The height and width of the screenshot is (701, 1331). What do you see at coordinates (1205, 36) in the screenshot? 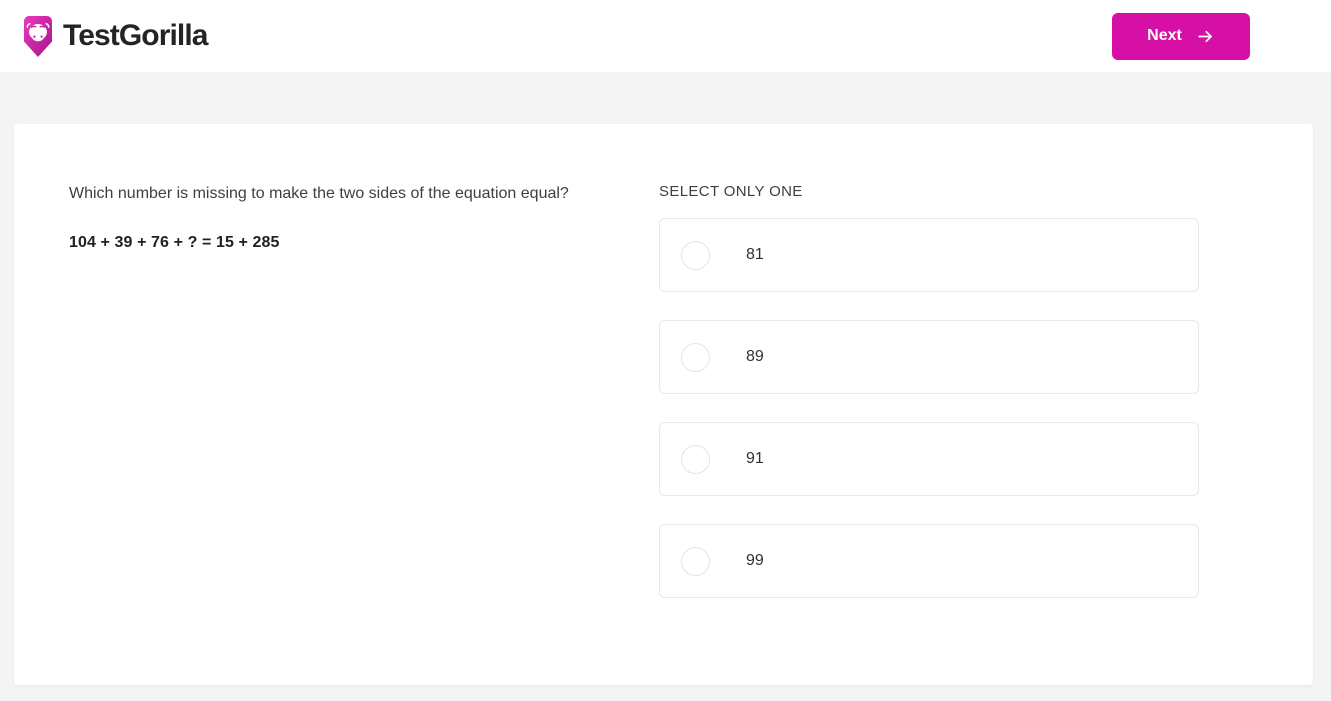
I see `arrow-right-icon` at bounding box center [1205, 36].